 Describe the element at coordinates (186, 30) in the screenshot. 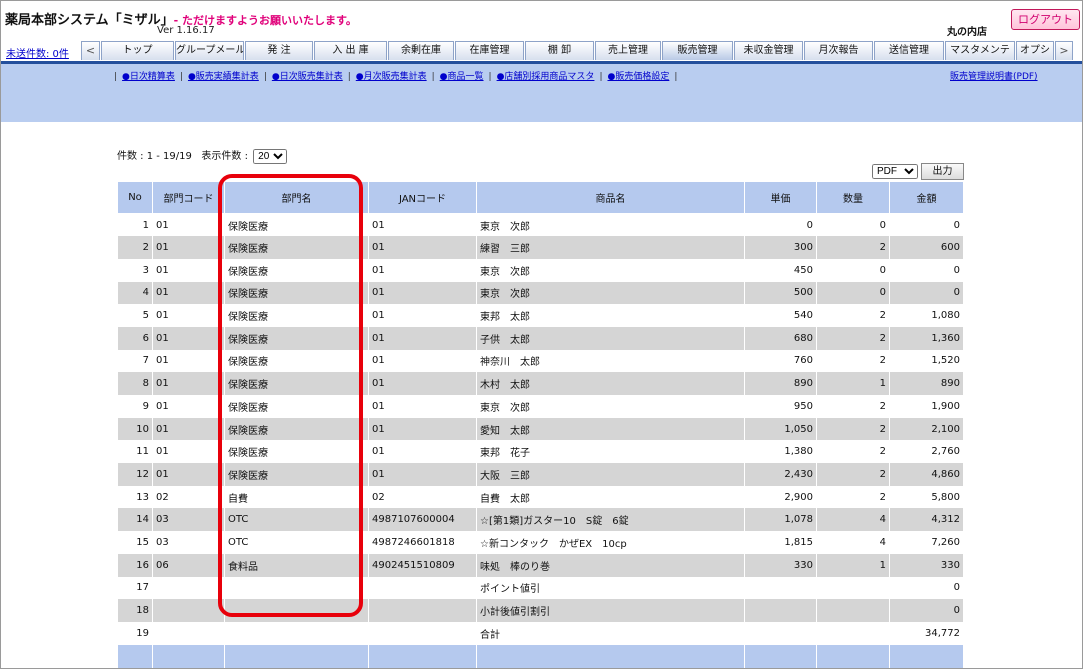

I see `version-label: Ver 1.16.17` at that location.